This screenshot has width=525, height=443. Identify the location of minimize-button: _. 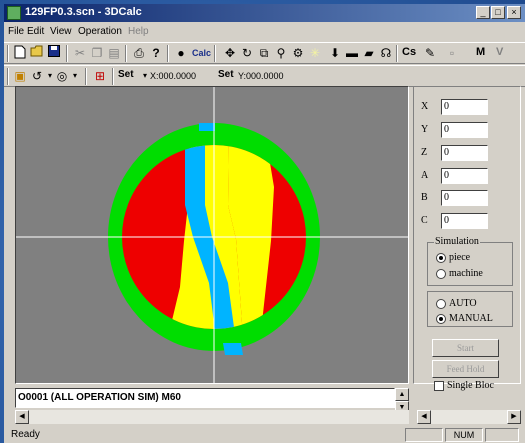
(483, 12).